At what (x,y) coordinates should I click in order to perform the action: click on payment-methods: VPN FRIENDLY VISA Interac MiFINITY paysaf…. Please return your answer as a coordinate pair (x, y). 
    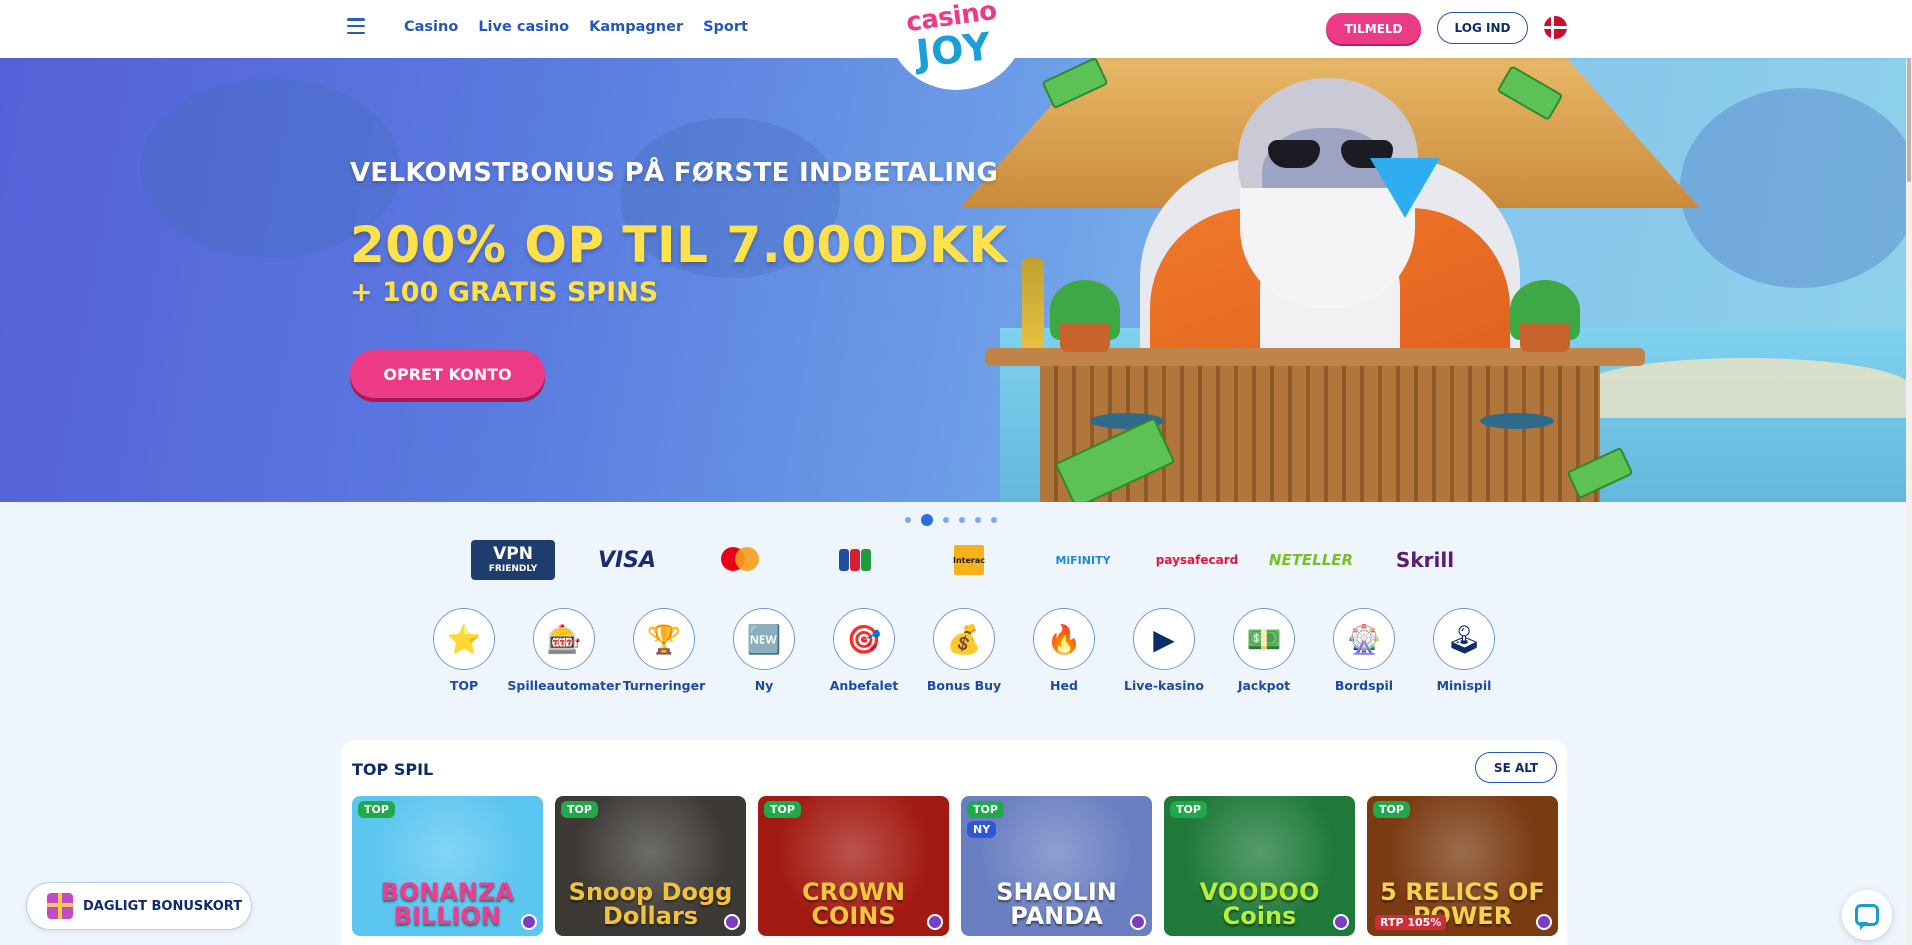
    Looking at the image, I should click on (969, 560).